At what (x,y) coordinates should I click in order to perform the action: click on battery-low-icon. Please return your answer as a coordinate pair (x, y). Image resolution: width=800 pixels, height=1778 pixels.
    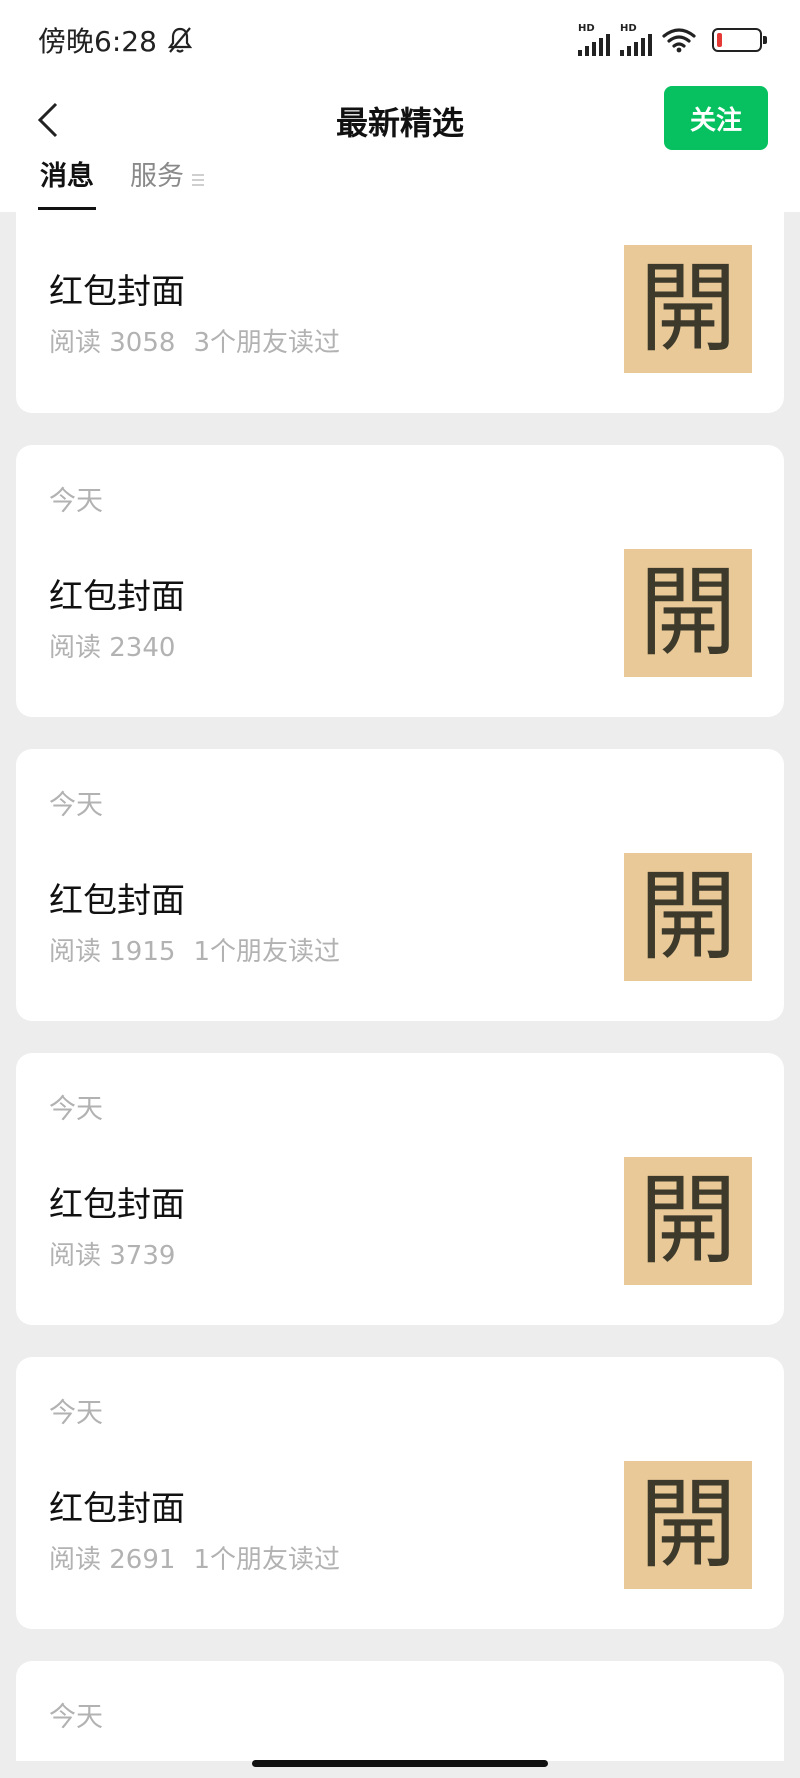
    Looking at the image, I should click on (739, 40).